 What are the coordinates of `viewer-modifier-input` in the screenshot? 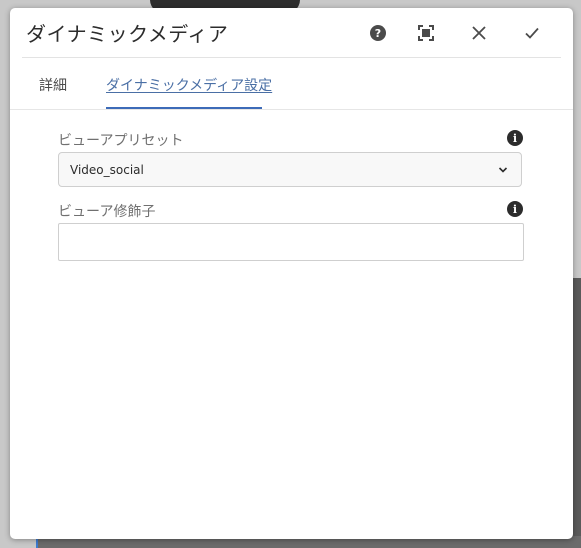 It's located at (291, 242).